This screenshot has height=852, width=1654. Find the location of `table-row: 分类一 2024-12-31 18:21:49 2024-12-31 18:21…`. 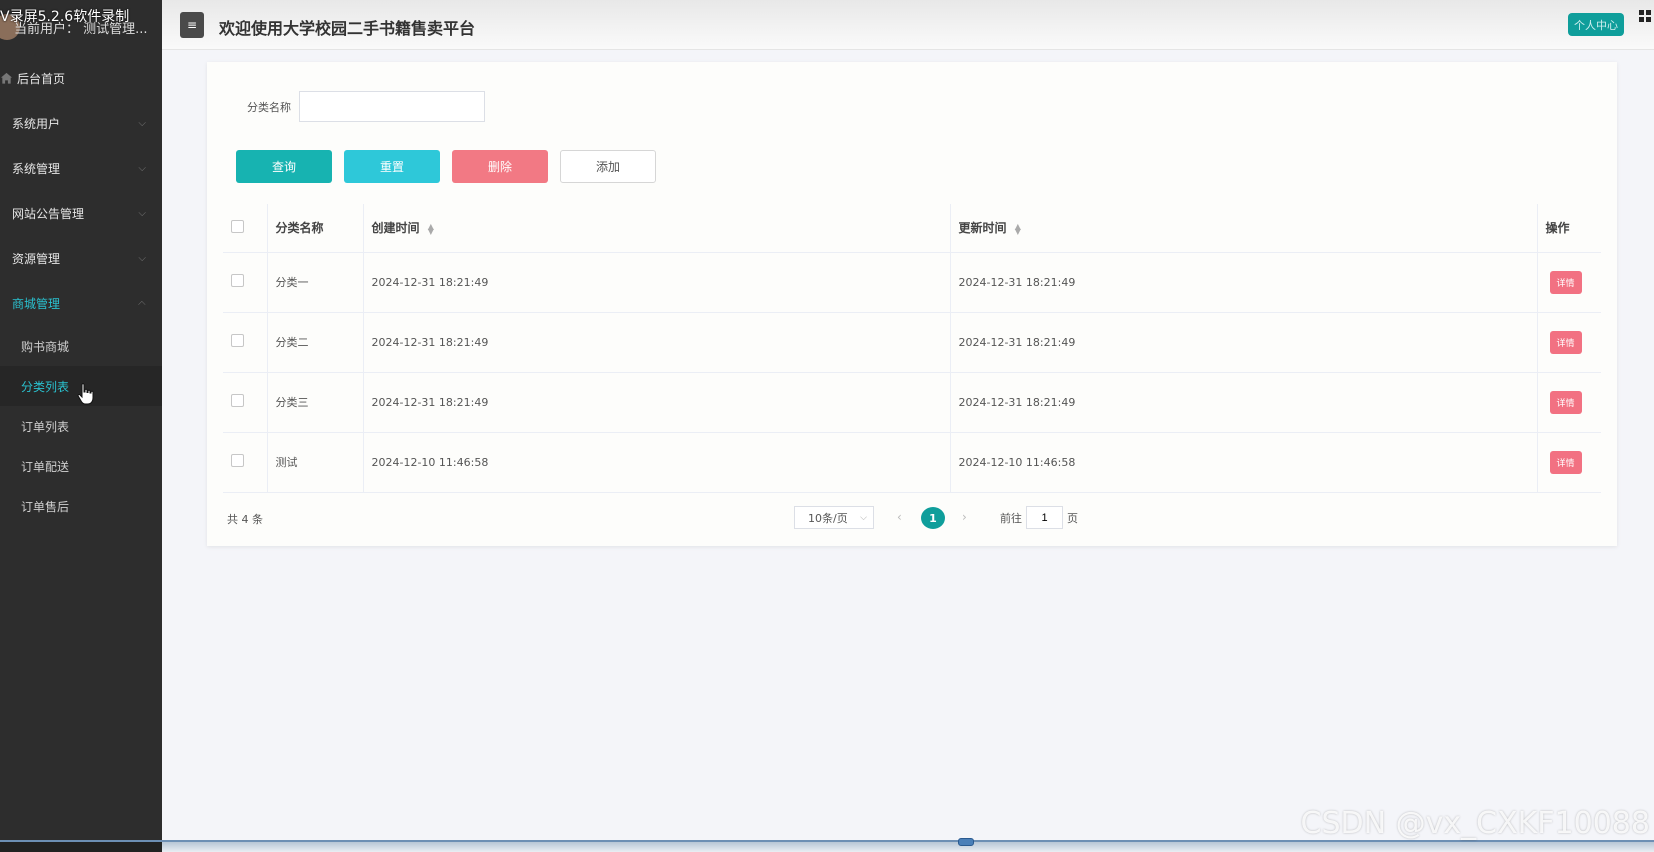

table-row: 分类一 2024-12-31 18:21:49 2024-12-31 18:21… is located at coordinates (912, 282).